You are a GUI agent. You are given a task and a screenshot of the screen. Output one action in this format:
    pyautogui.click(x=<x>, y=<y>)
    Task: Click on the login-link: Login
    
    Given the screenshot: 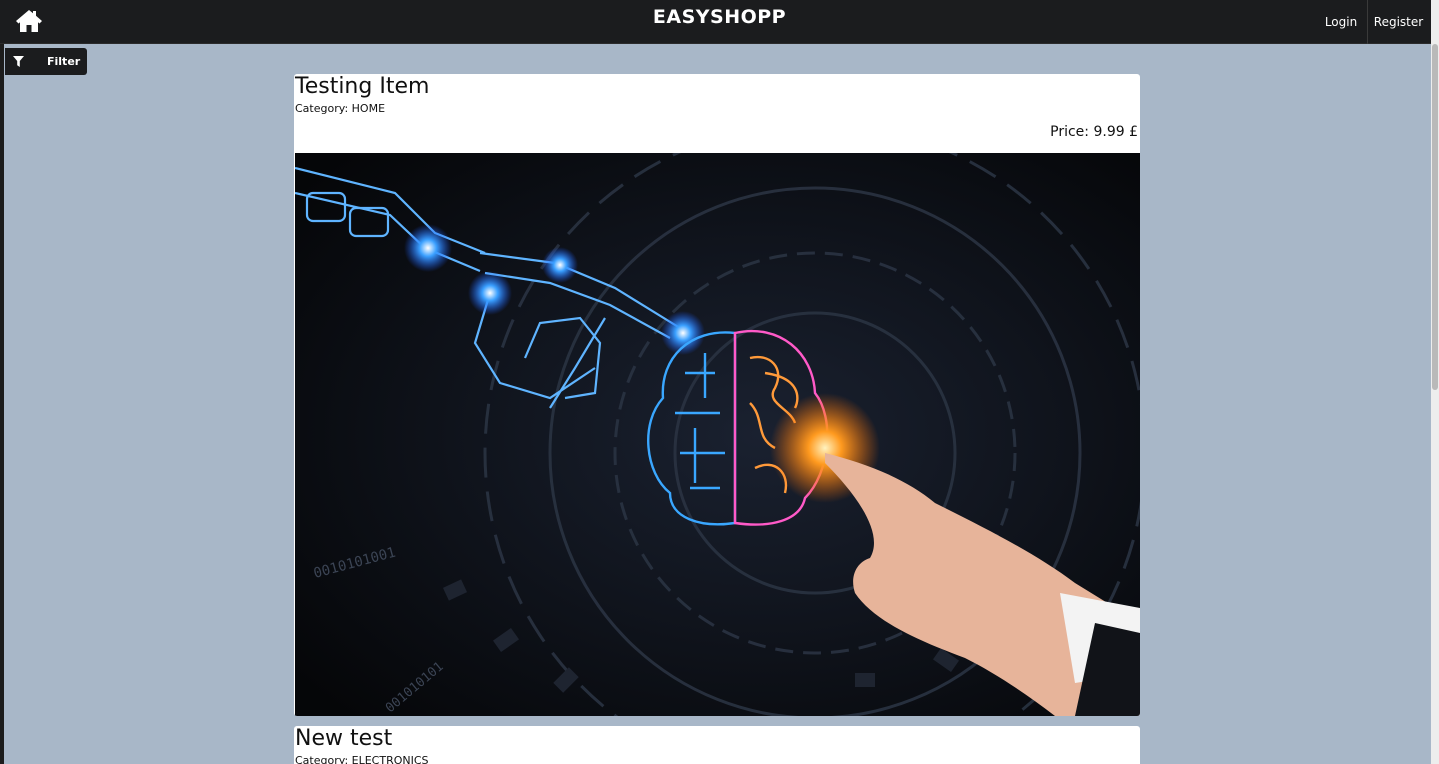 What is the action you would take?
    pyautogui.click(x=1341, y=22)
    